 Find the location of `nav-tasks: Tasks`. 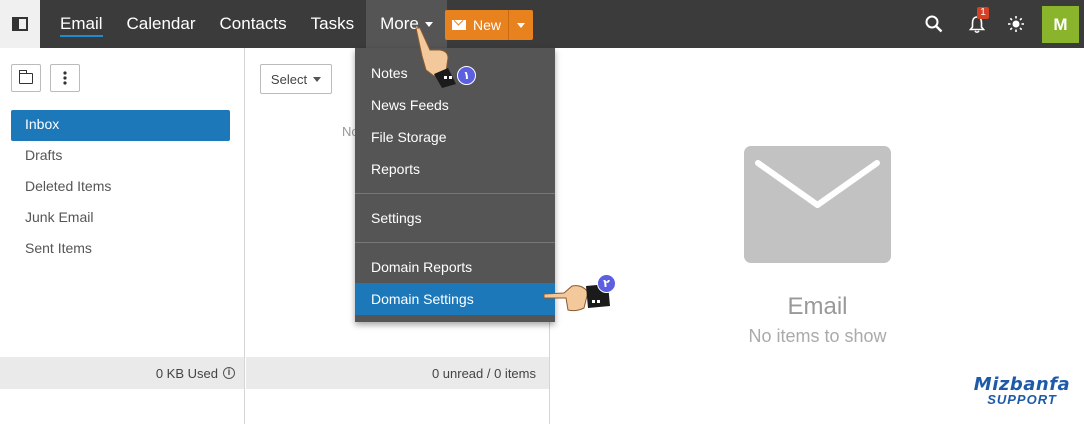

nav-tasks: Tasks is located at coordinates (332, 24).